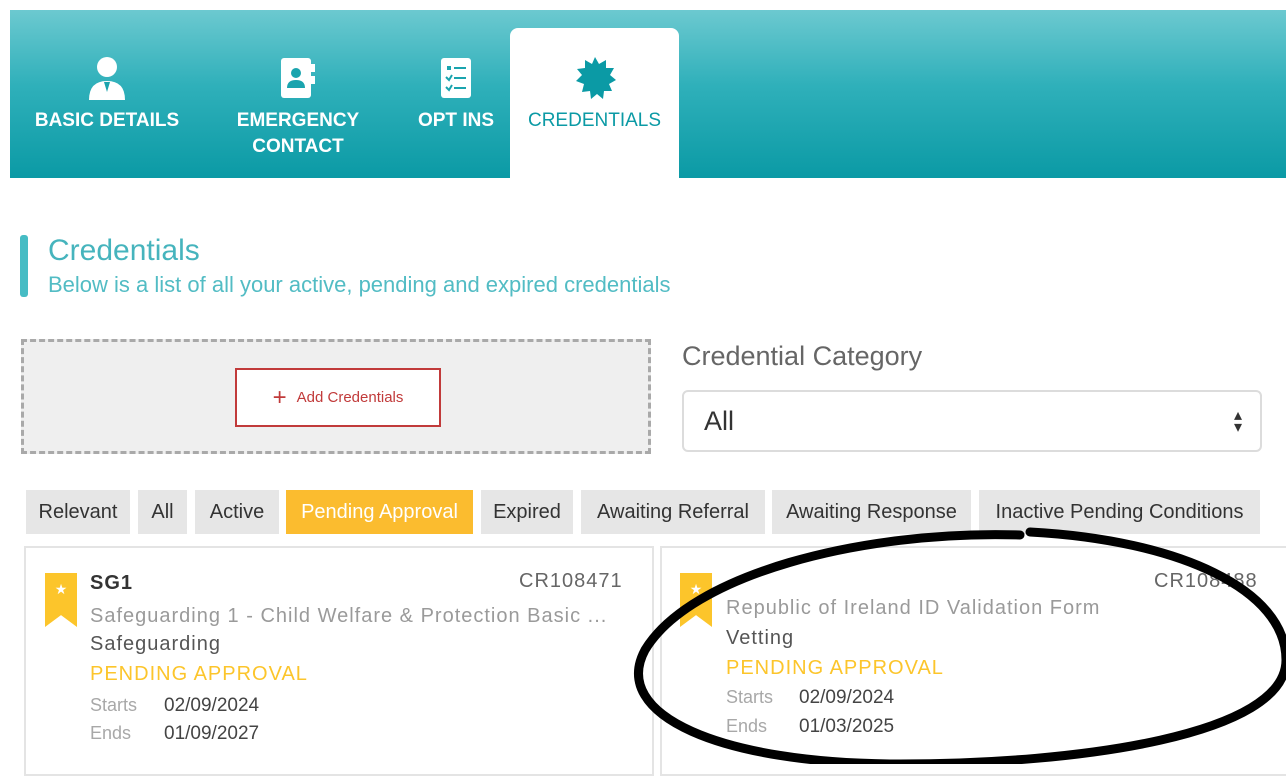 This screenshot has height=776, width=1286. What do you see at coordinates (298, 134) in the screenshot?
I see `tab-label: EMERGENCY CONTACT` at bounding box center [298, 134].